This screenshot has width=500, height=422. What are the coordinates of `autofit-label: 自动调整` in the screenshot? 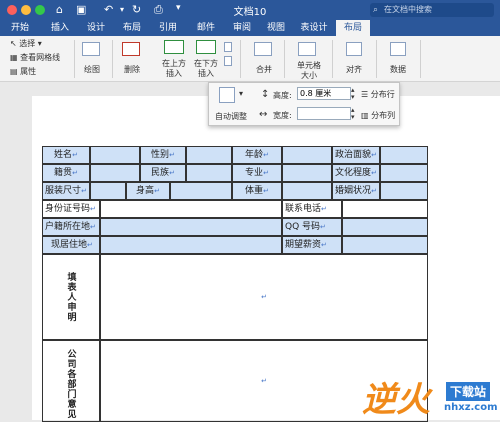 It's located at (231, 116).